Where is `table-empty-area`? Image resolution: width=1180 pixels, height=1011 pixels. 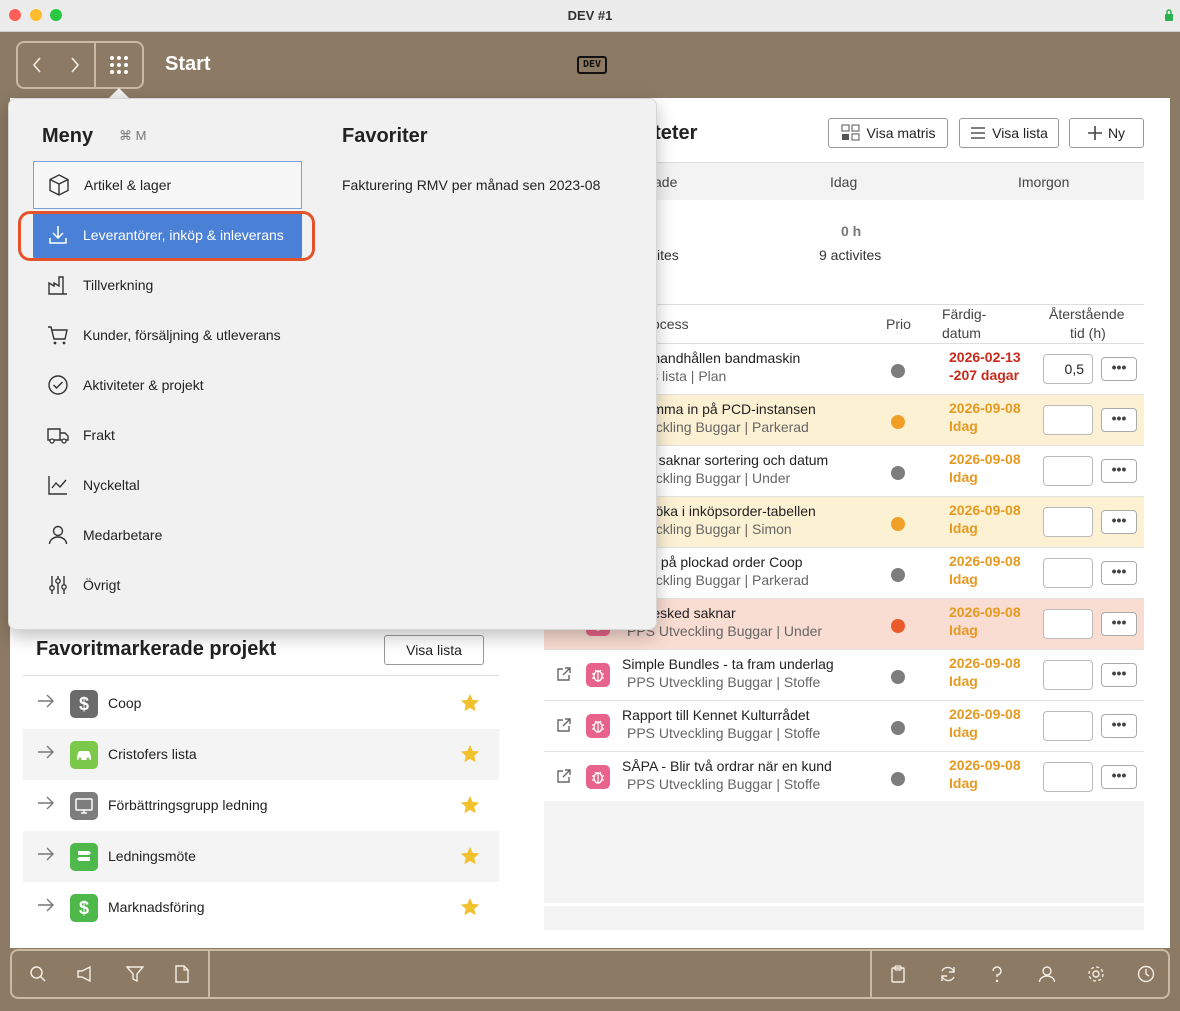 table-empty-area is located at coordinates (844, 852).